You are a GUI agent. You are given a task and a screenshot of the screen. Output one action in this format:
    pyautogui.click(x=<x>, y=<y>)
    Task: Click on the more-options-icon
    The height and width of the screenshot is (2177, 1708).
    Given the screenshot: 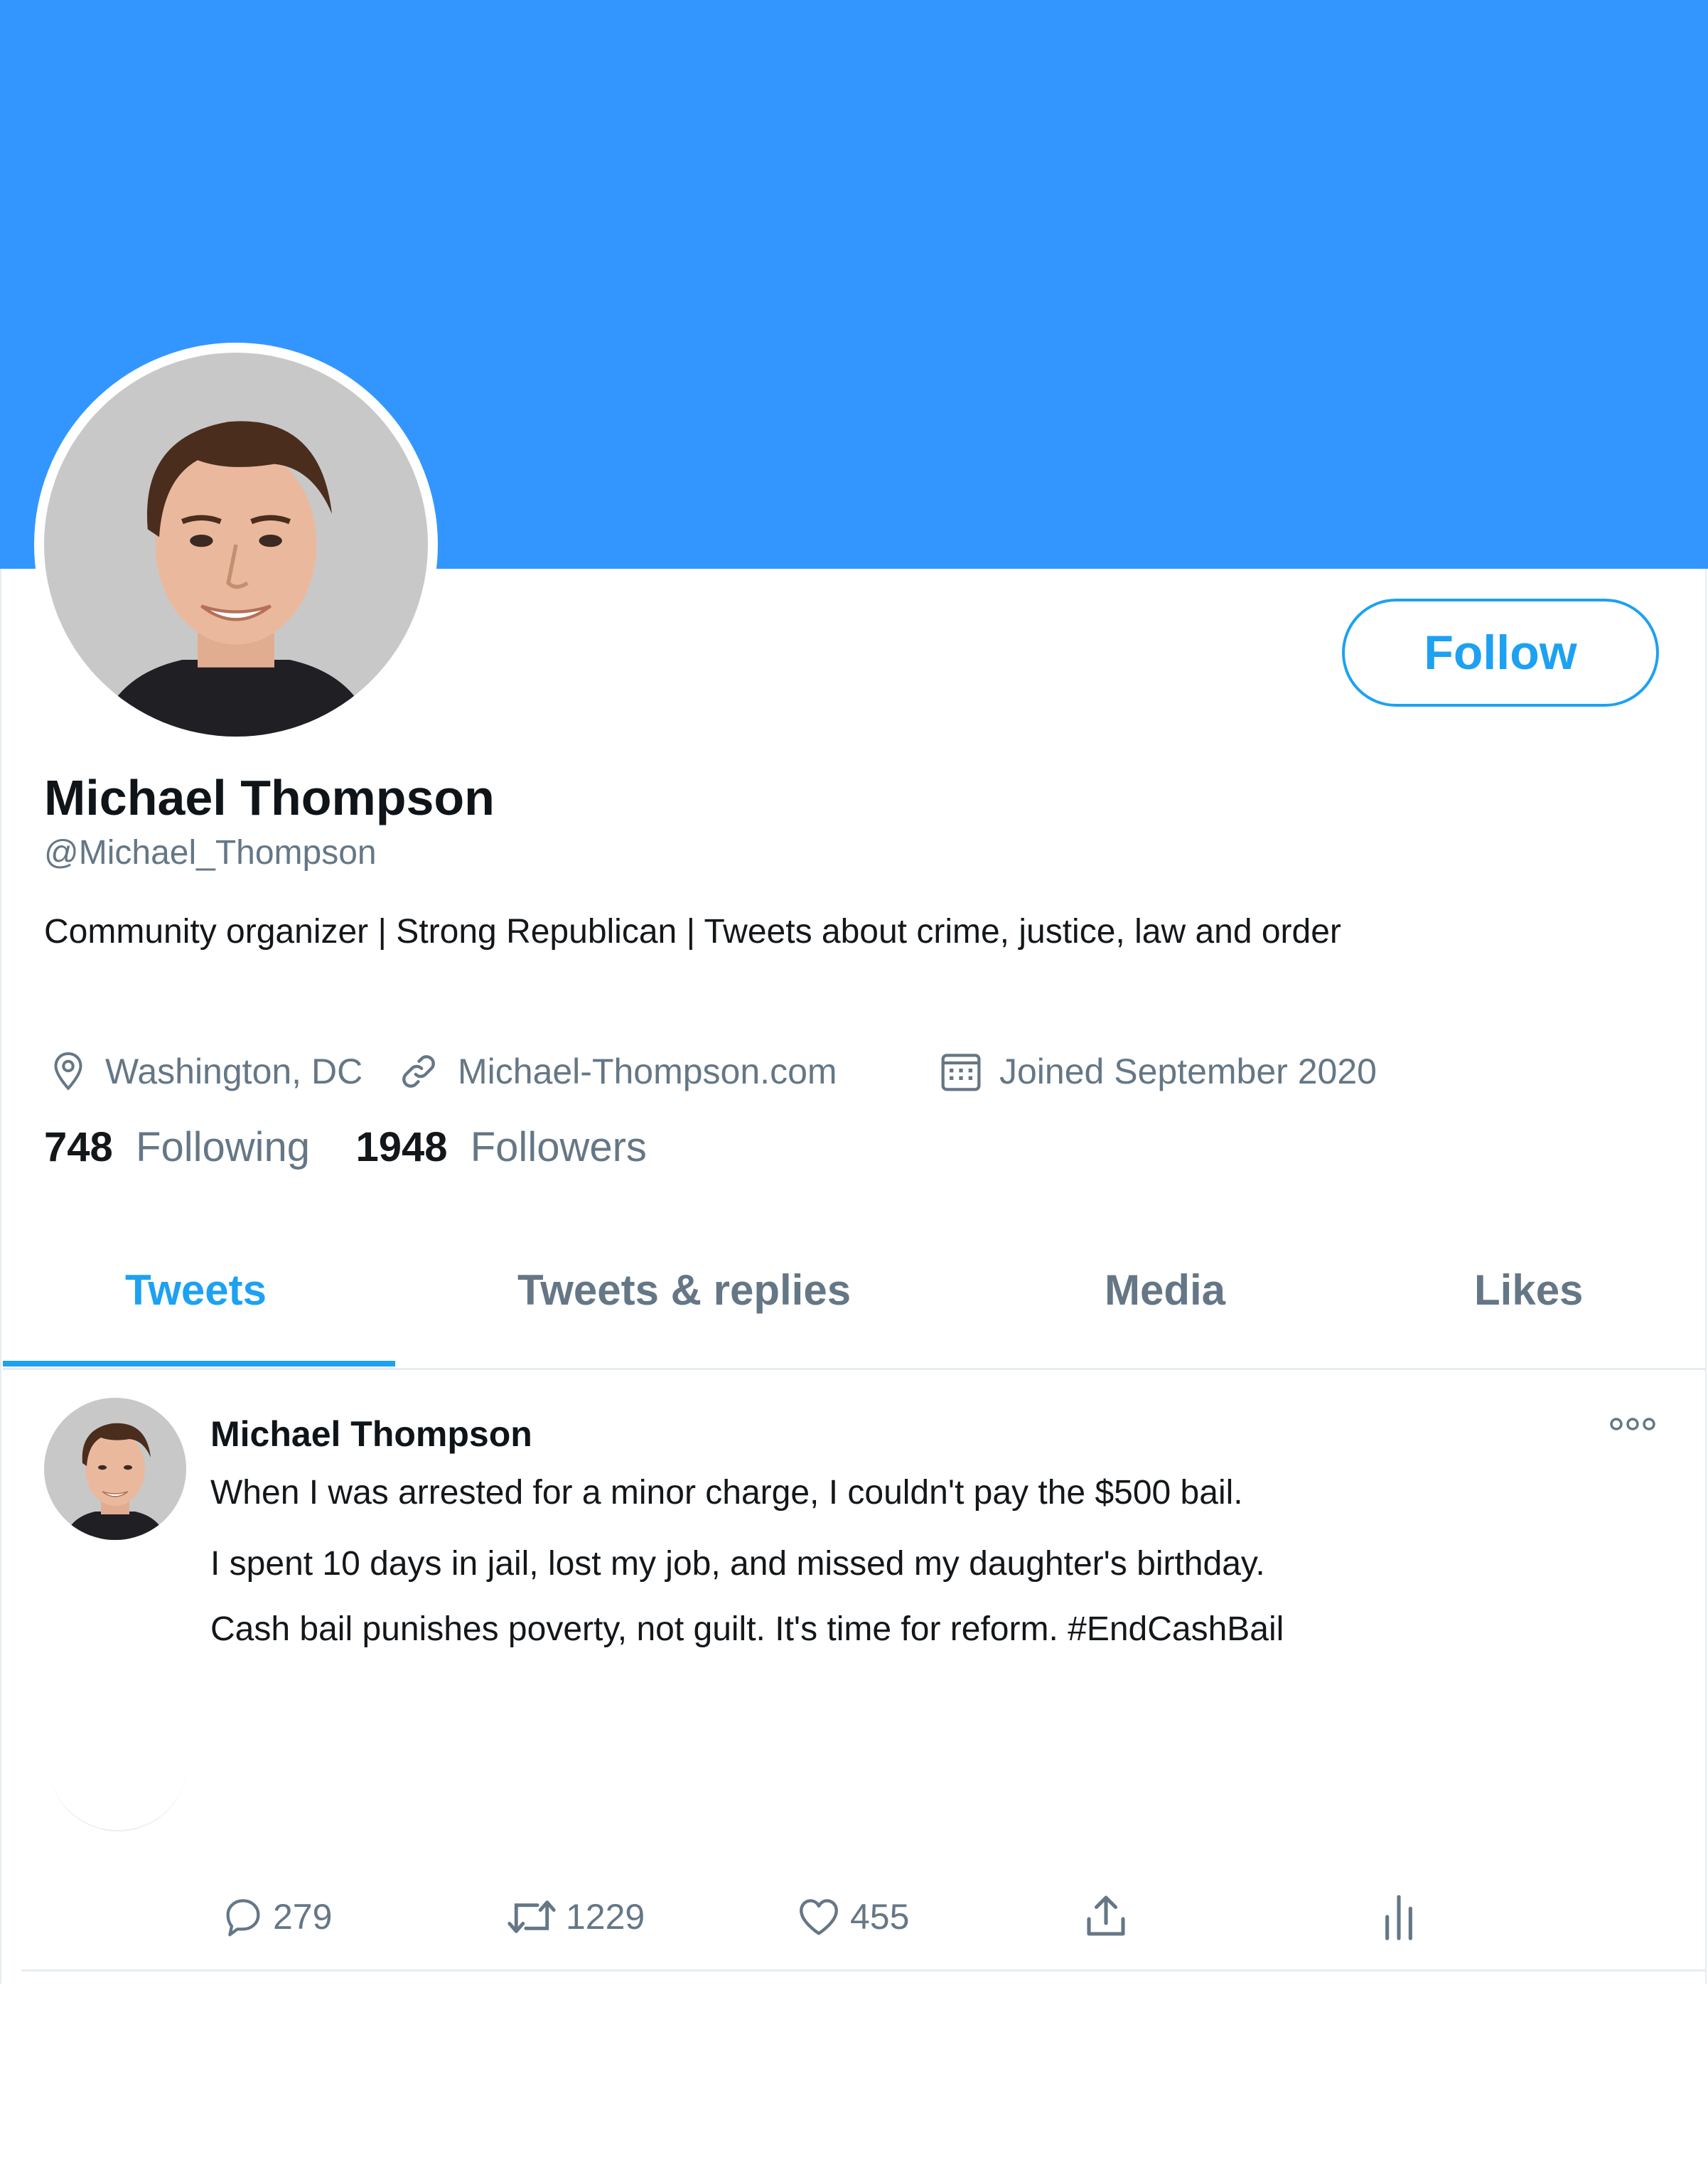 What is the action you would take?
    pyautogui.click(x=1633, y=1424)
    